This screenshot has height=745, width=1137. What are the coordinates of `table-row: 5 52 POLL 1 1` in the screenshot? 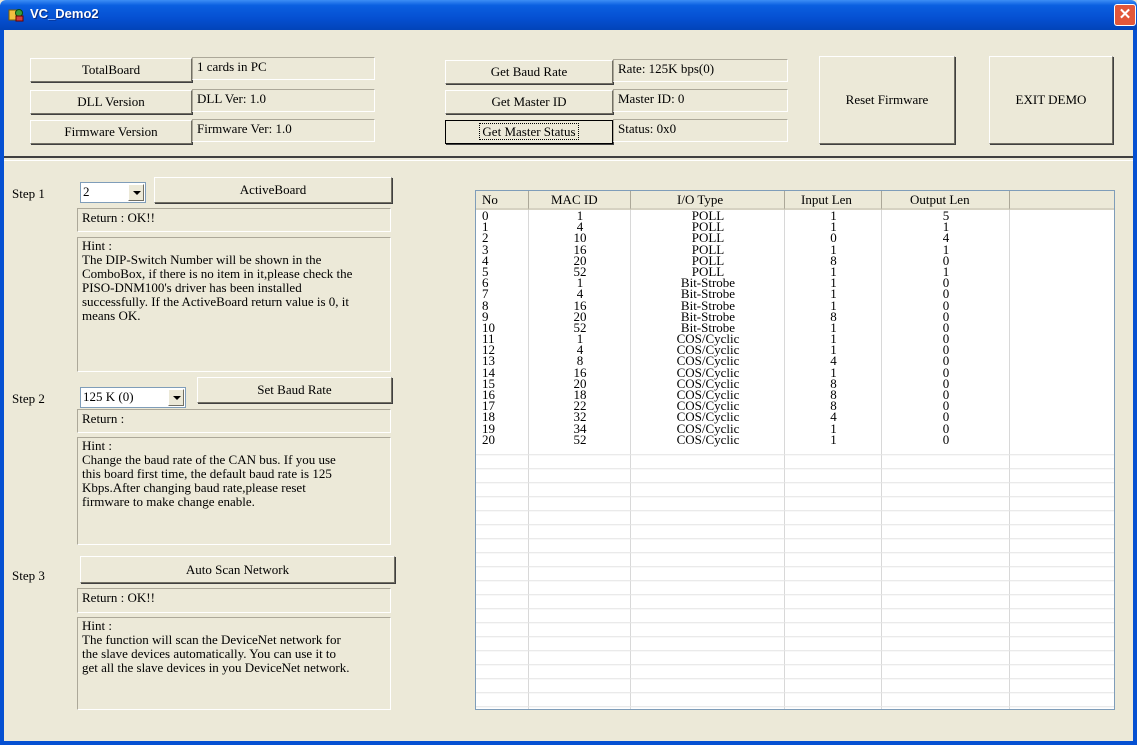 It's located at (795, 271).